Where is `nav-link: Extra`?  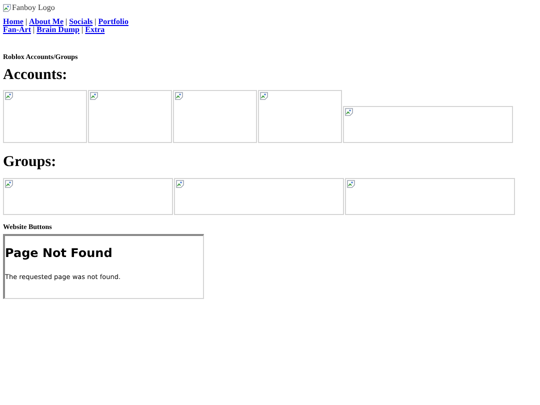 nav-link: Extra is located at coordinates (95, 30).